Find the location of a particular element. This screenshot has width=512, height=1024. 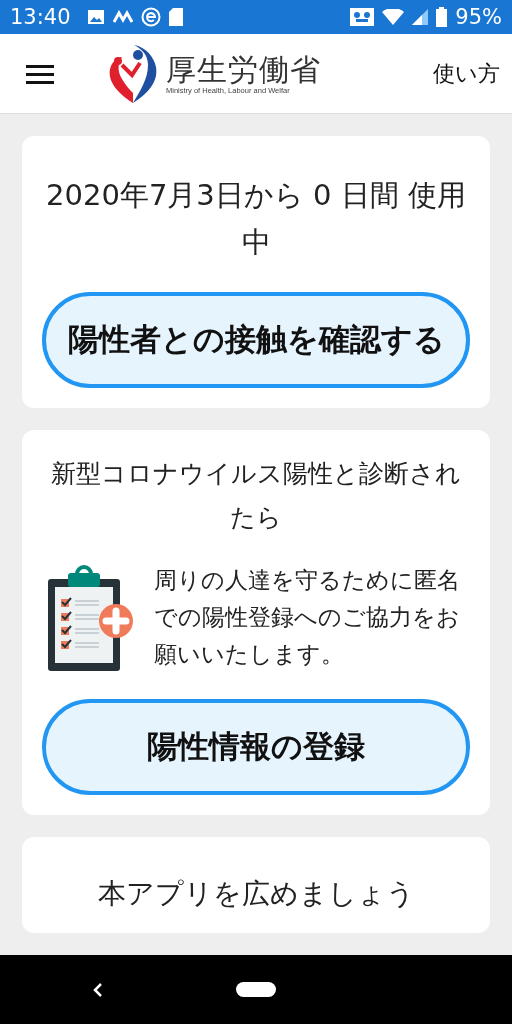

battery-icon is located at coordinates (442, 17).